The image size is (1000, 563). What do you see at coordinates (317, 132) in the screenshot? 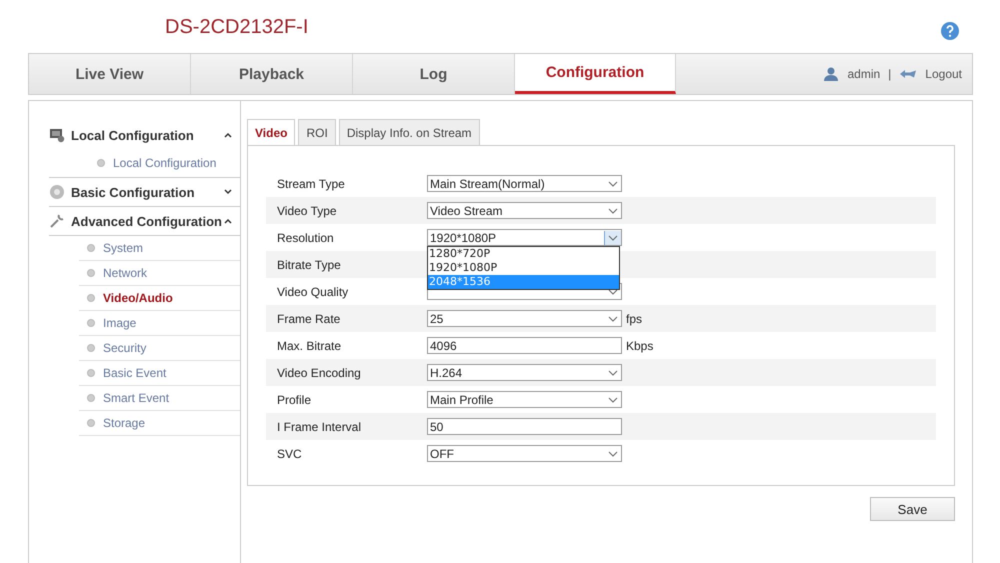
I see `sub-tab: ROI` at bounding box center [317, 132].